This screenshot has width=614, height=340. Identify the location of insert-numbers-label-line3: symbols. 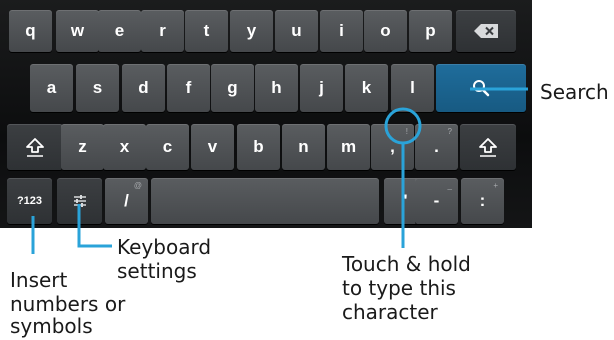
(51, 326).